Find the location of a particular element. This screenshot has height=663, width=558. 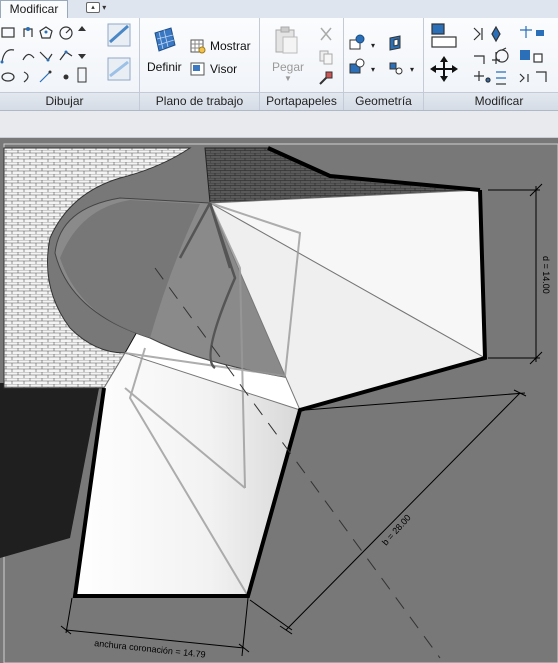

cut-icon is located at coordinates (326, 34).